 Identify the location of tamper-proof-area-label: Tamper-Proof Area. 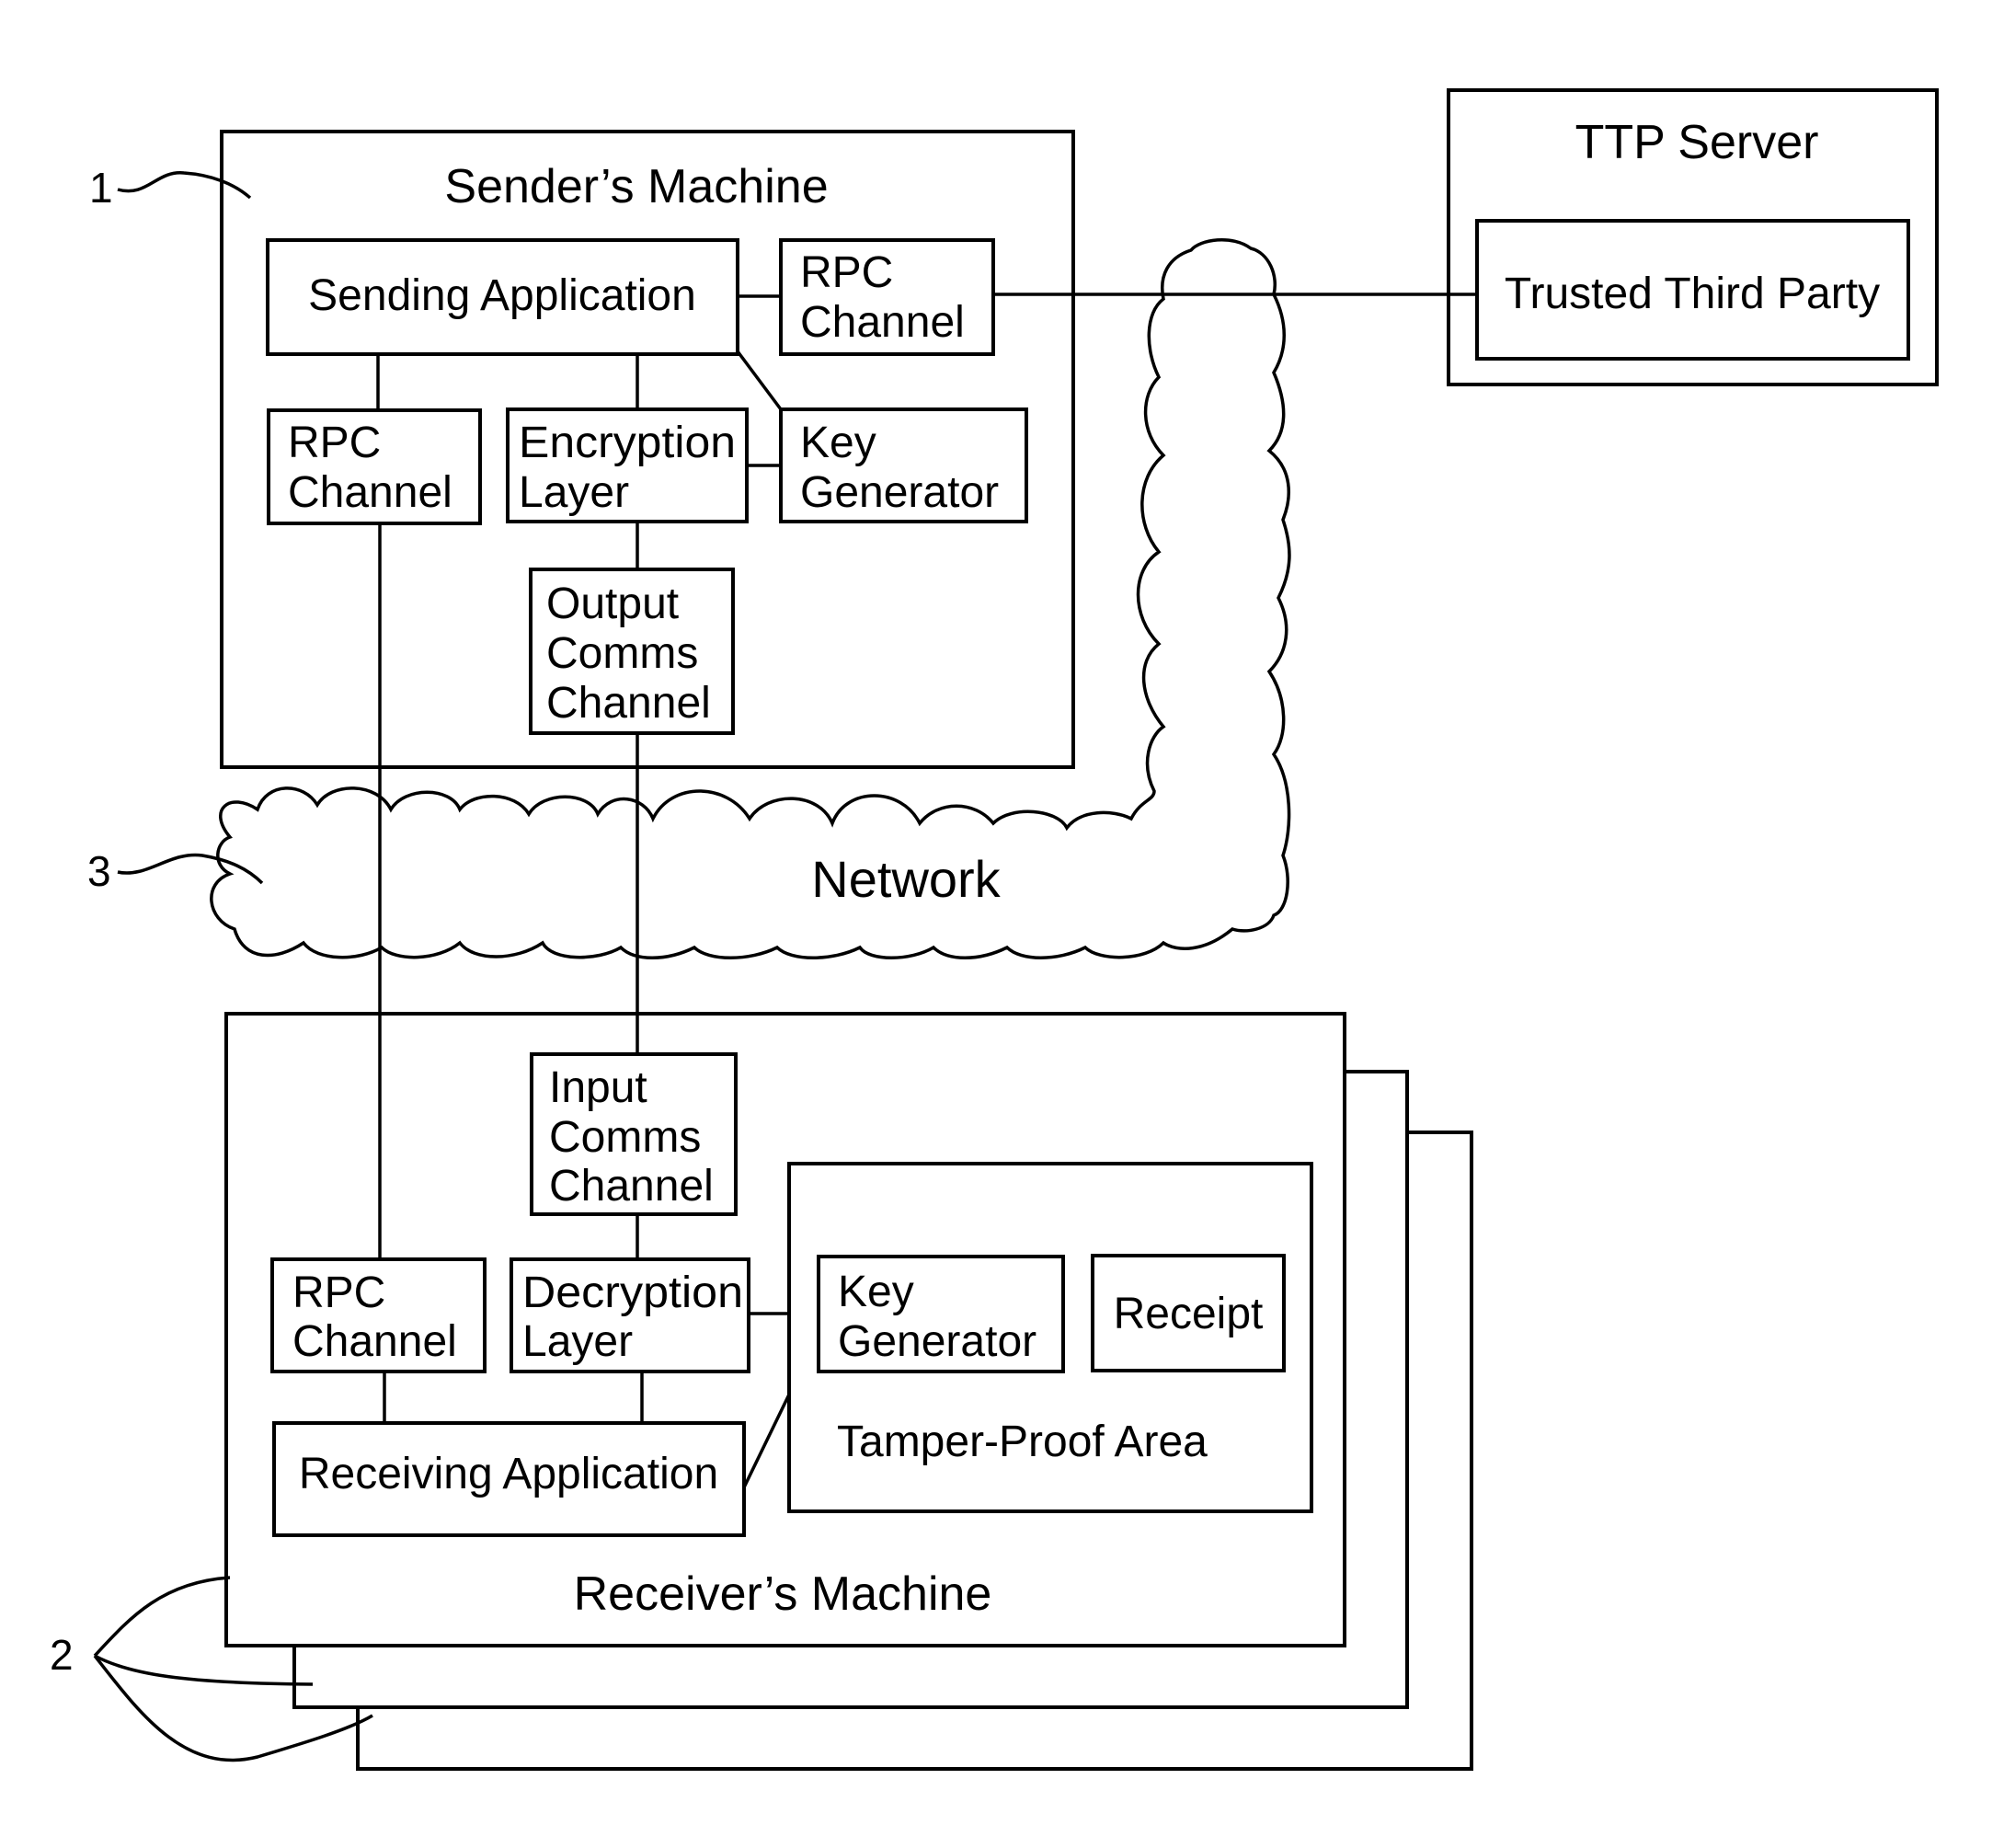
(1022, 1442).